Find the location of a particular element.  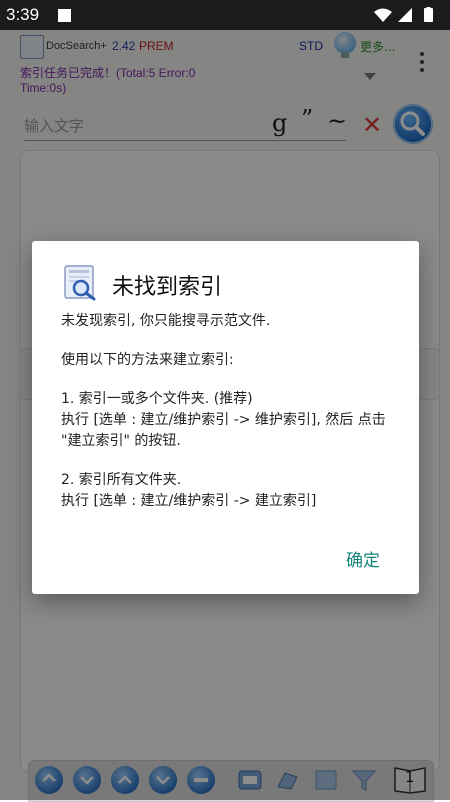

signal-icon is located at coordinates (405, 15).